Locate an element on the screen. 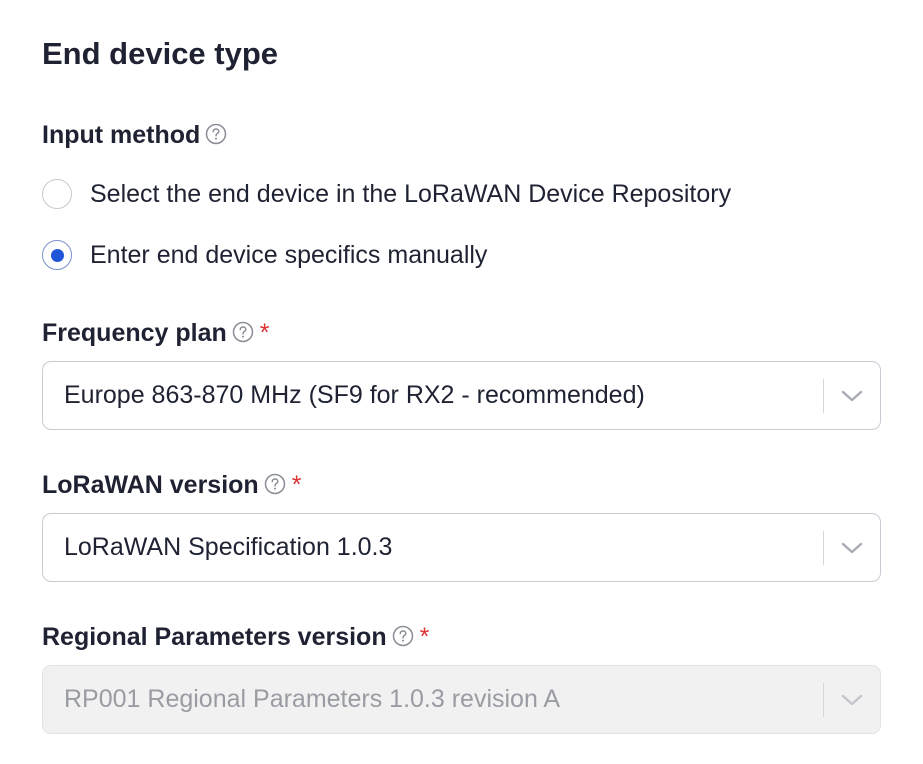 This screenshot has width=923, height=764. regional-parameters-label-text: Regional Parameters version is located at coordinates (214, 637).